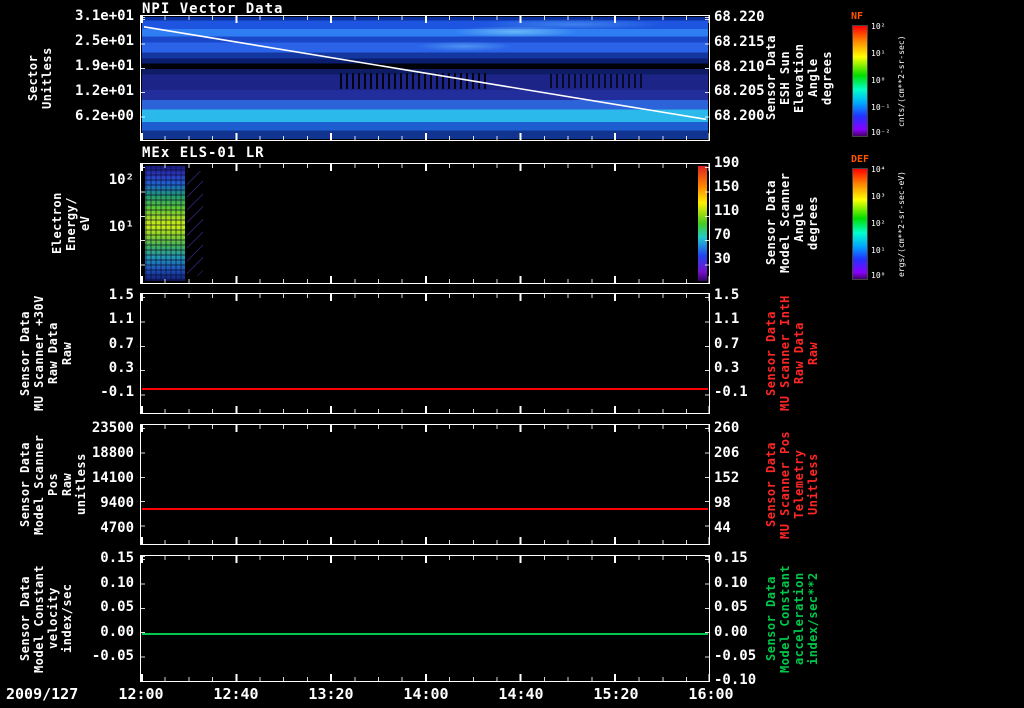 This screenshot has height=708, width=1024. What do you see at coordinates (901, 81) in the screenshot?
I see `nf-colorbar-units: cnts/(cm**2-sr-sec)` at bounding box center [901, 81].